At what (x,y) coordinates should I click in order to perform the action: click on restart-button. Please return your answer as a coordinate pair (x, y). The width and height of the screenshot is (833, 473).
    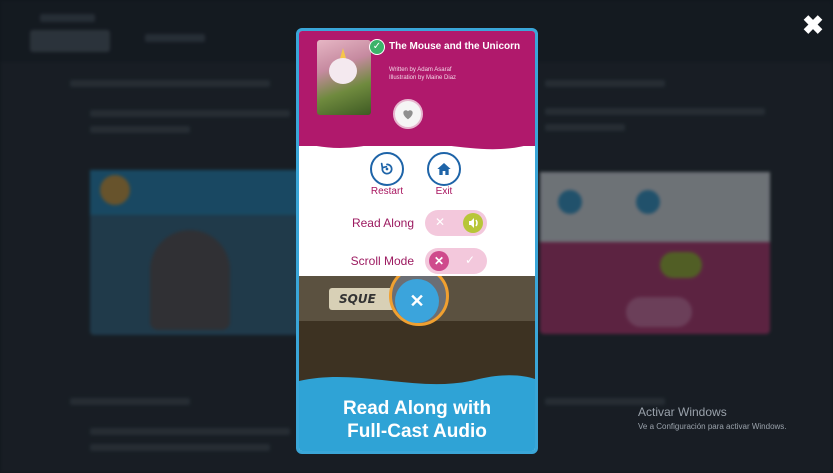
    Looking at the image, I should click on (387, 169).